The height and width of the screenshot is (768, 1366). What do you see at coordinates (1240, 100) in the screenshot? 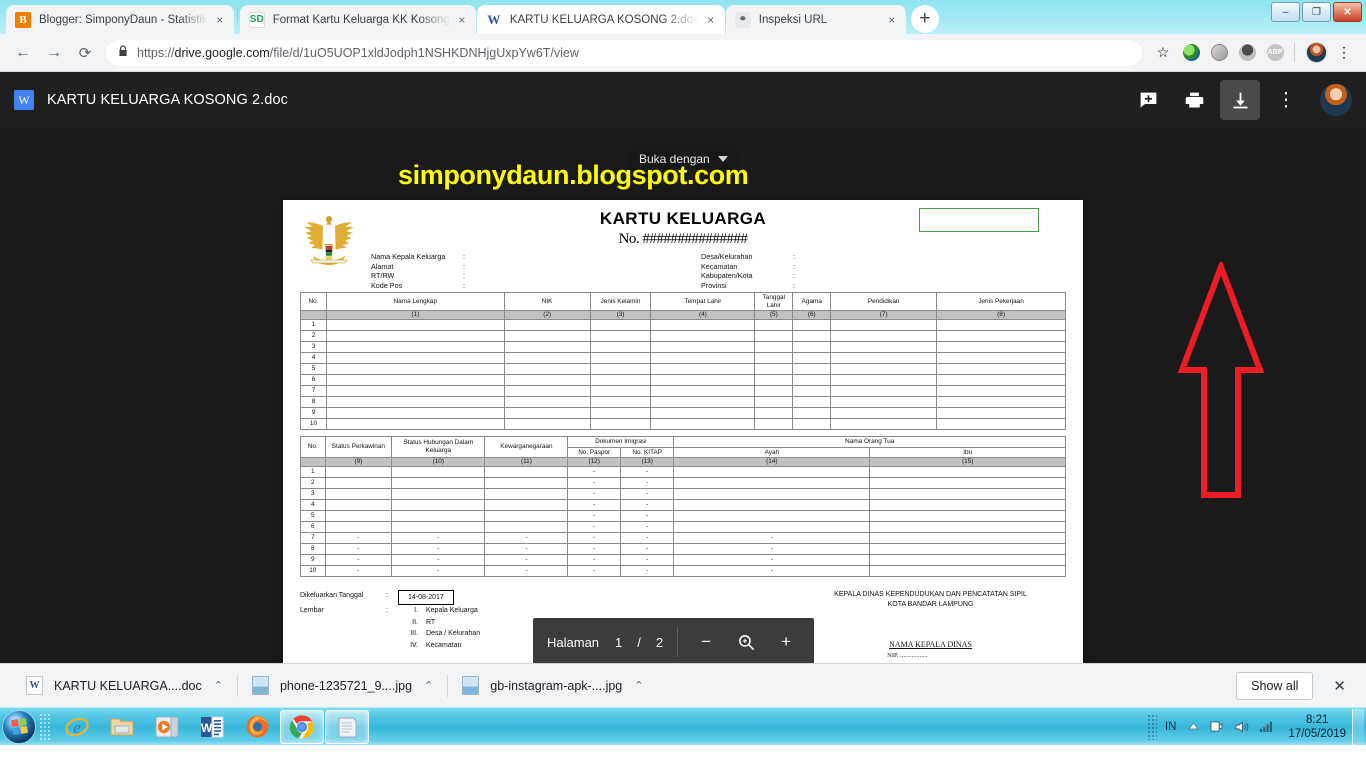
I see `download-icon` at bounding box center [1240, 100].